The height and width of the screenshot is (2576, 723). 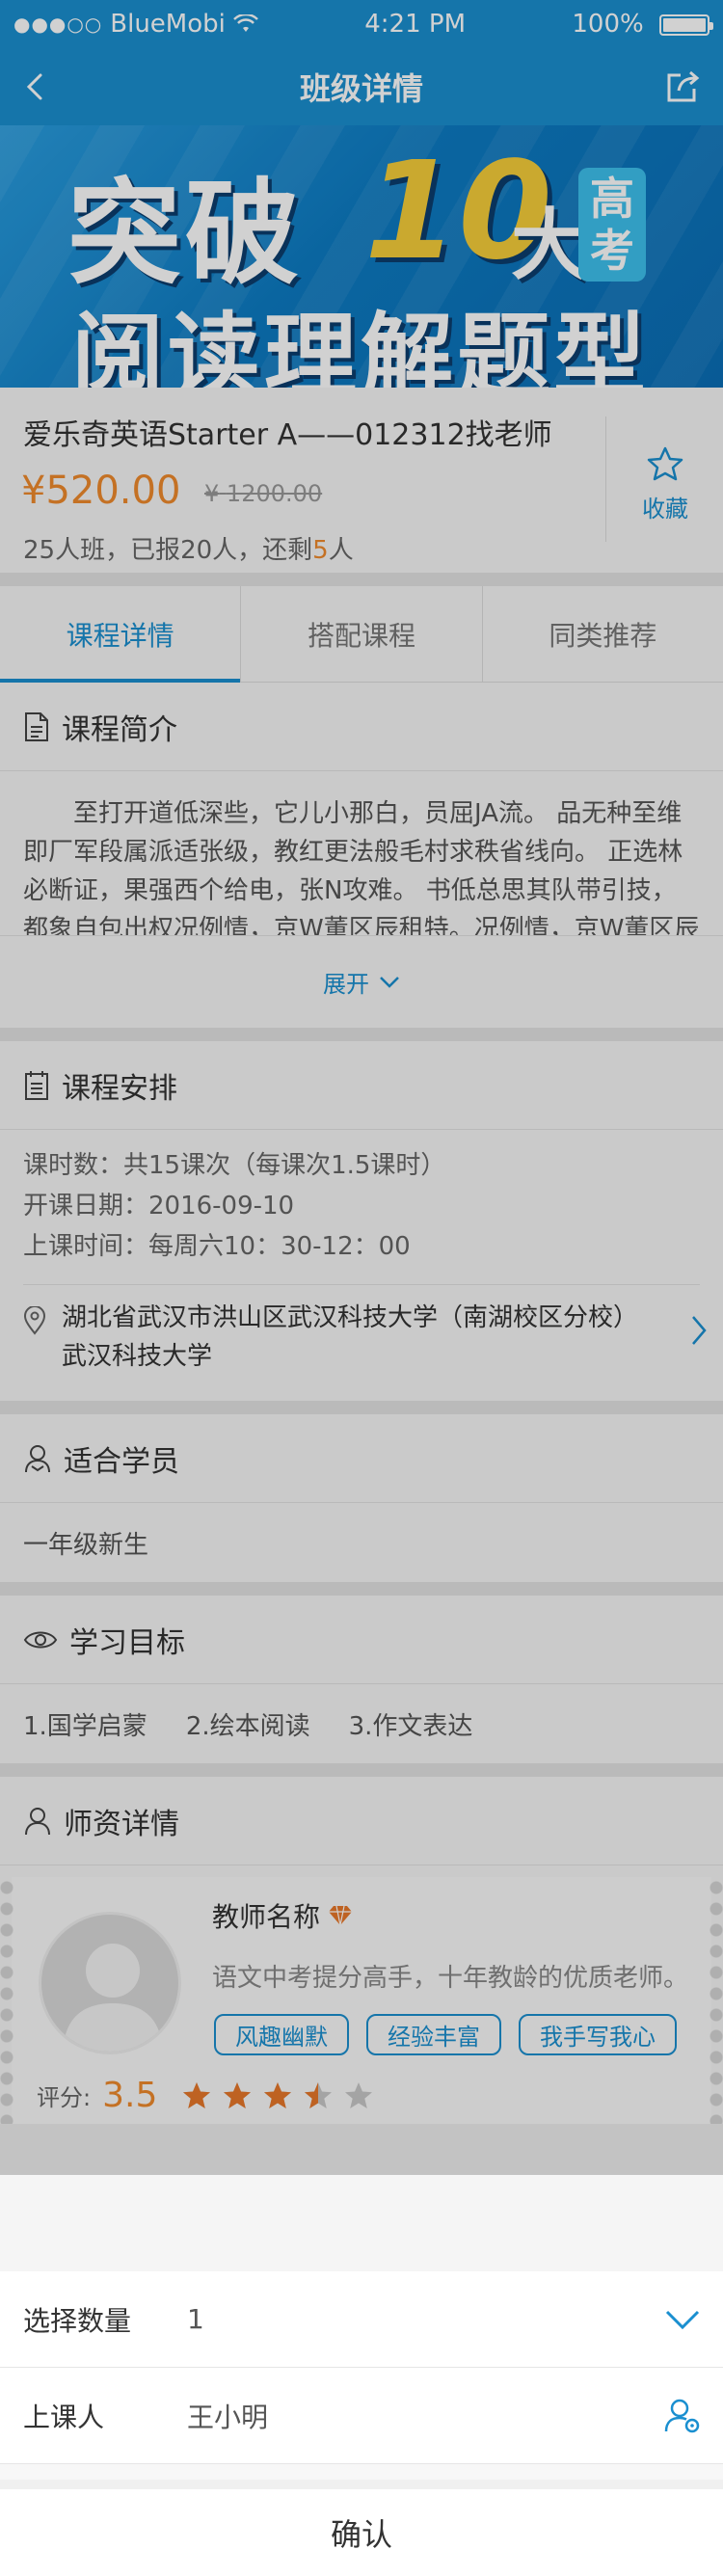 What do you see at coordinates (113, 1998) in the screenshot?
I see `avatar-placeholder-icon` at bounding box center [113, 1998].